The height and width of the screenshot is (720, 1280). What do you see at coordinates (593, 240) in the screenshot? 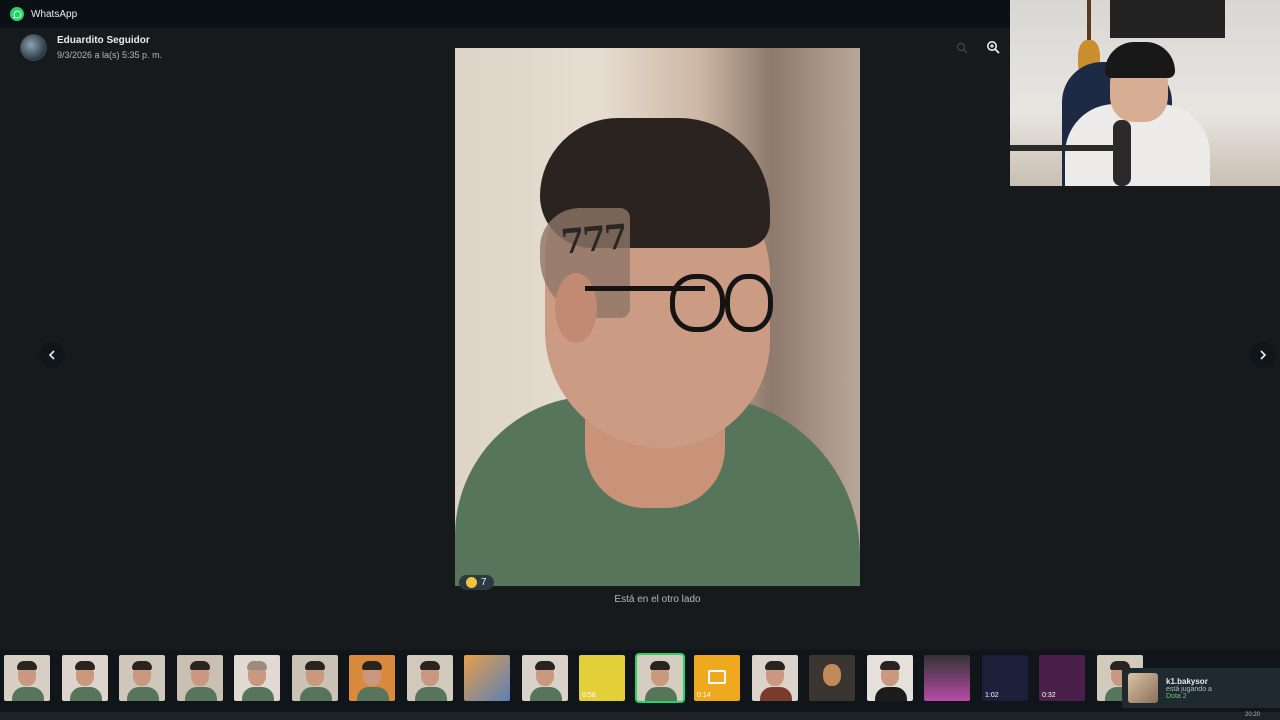
I see `hair-tattoo-text: 777` at bounding box center [593, 240].